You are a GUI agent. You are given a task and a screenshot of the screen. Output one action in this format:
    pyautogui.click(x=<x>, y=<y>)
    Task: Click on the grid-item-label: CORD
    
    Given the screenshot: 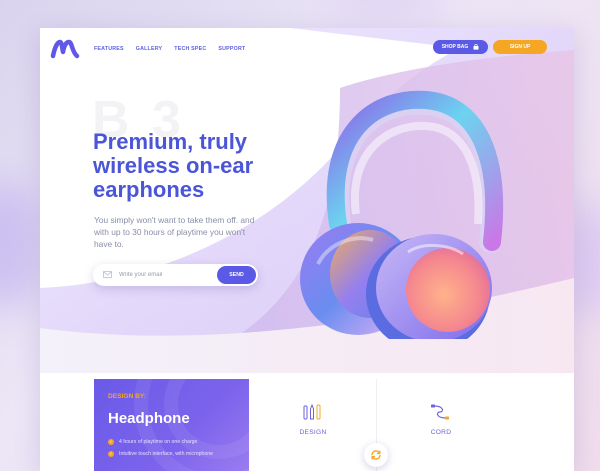 What is the action you would take?
    pyautogui.click(x=441, y=432)
    